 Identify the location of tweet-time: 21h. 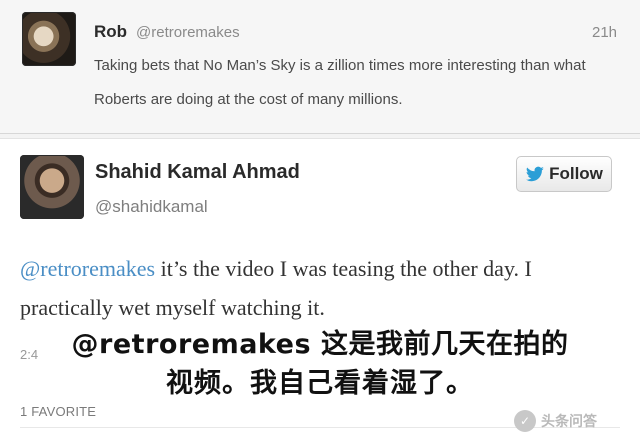
(604, 32).